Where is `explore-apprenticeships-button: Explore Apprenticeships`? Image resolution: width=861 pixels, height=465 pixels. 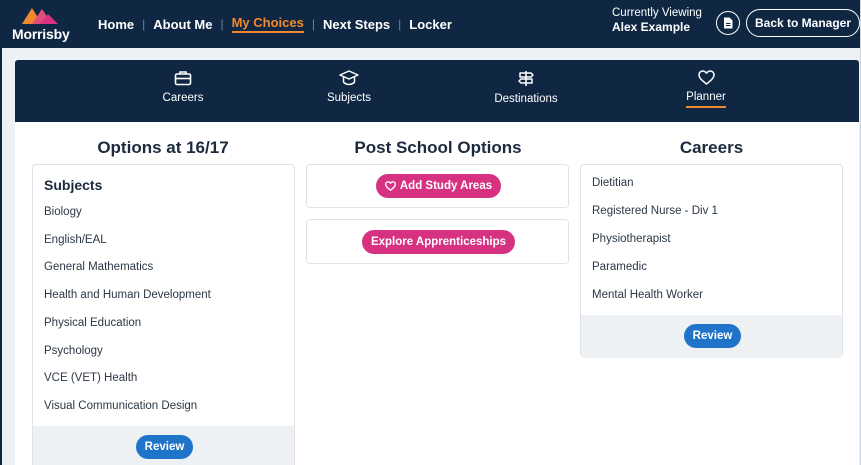
explore-apprenticeships-button: Explore Apprenticeships is located at coordinates (438, 242).